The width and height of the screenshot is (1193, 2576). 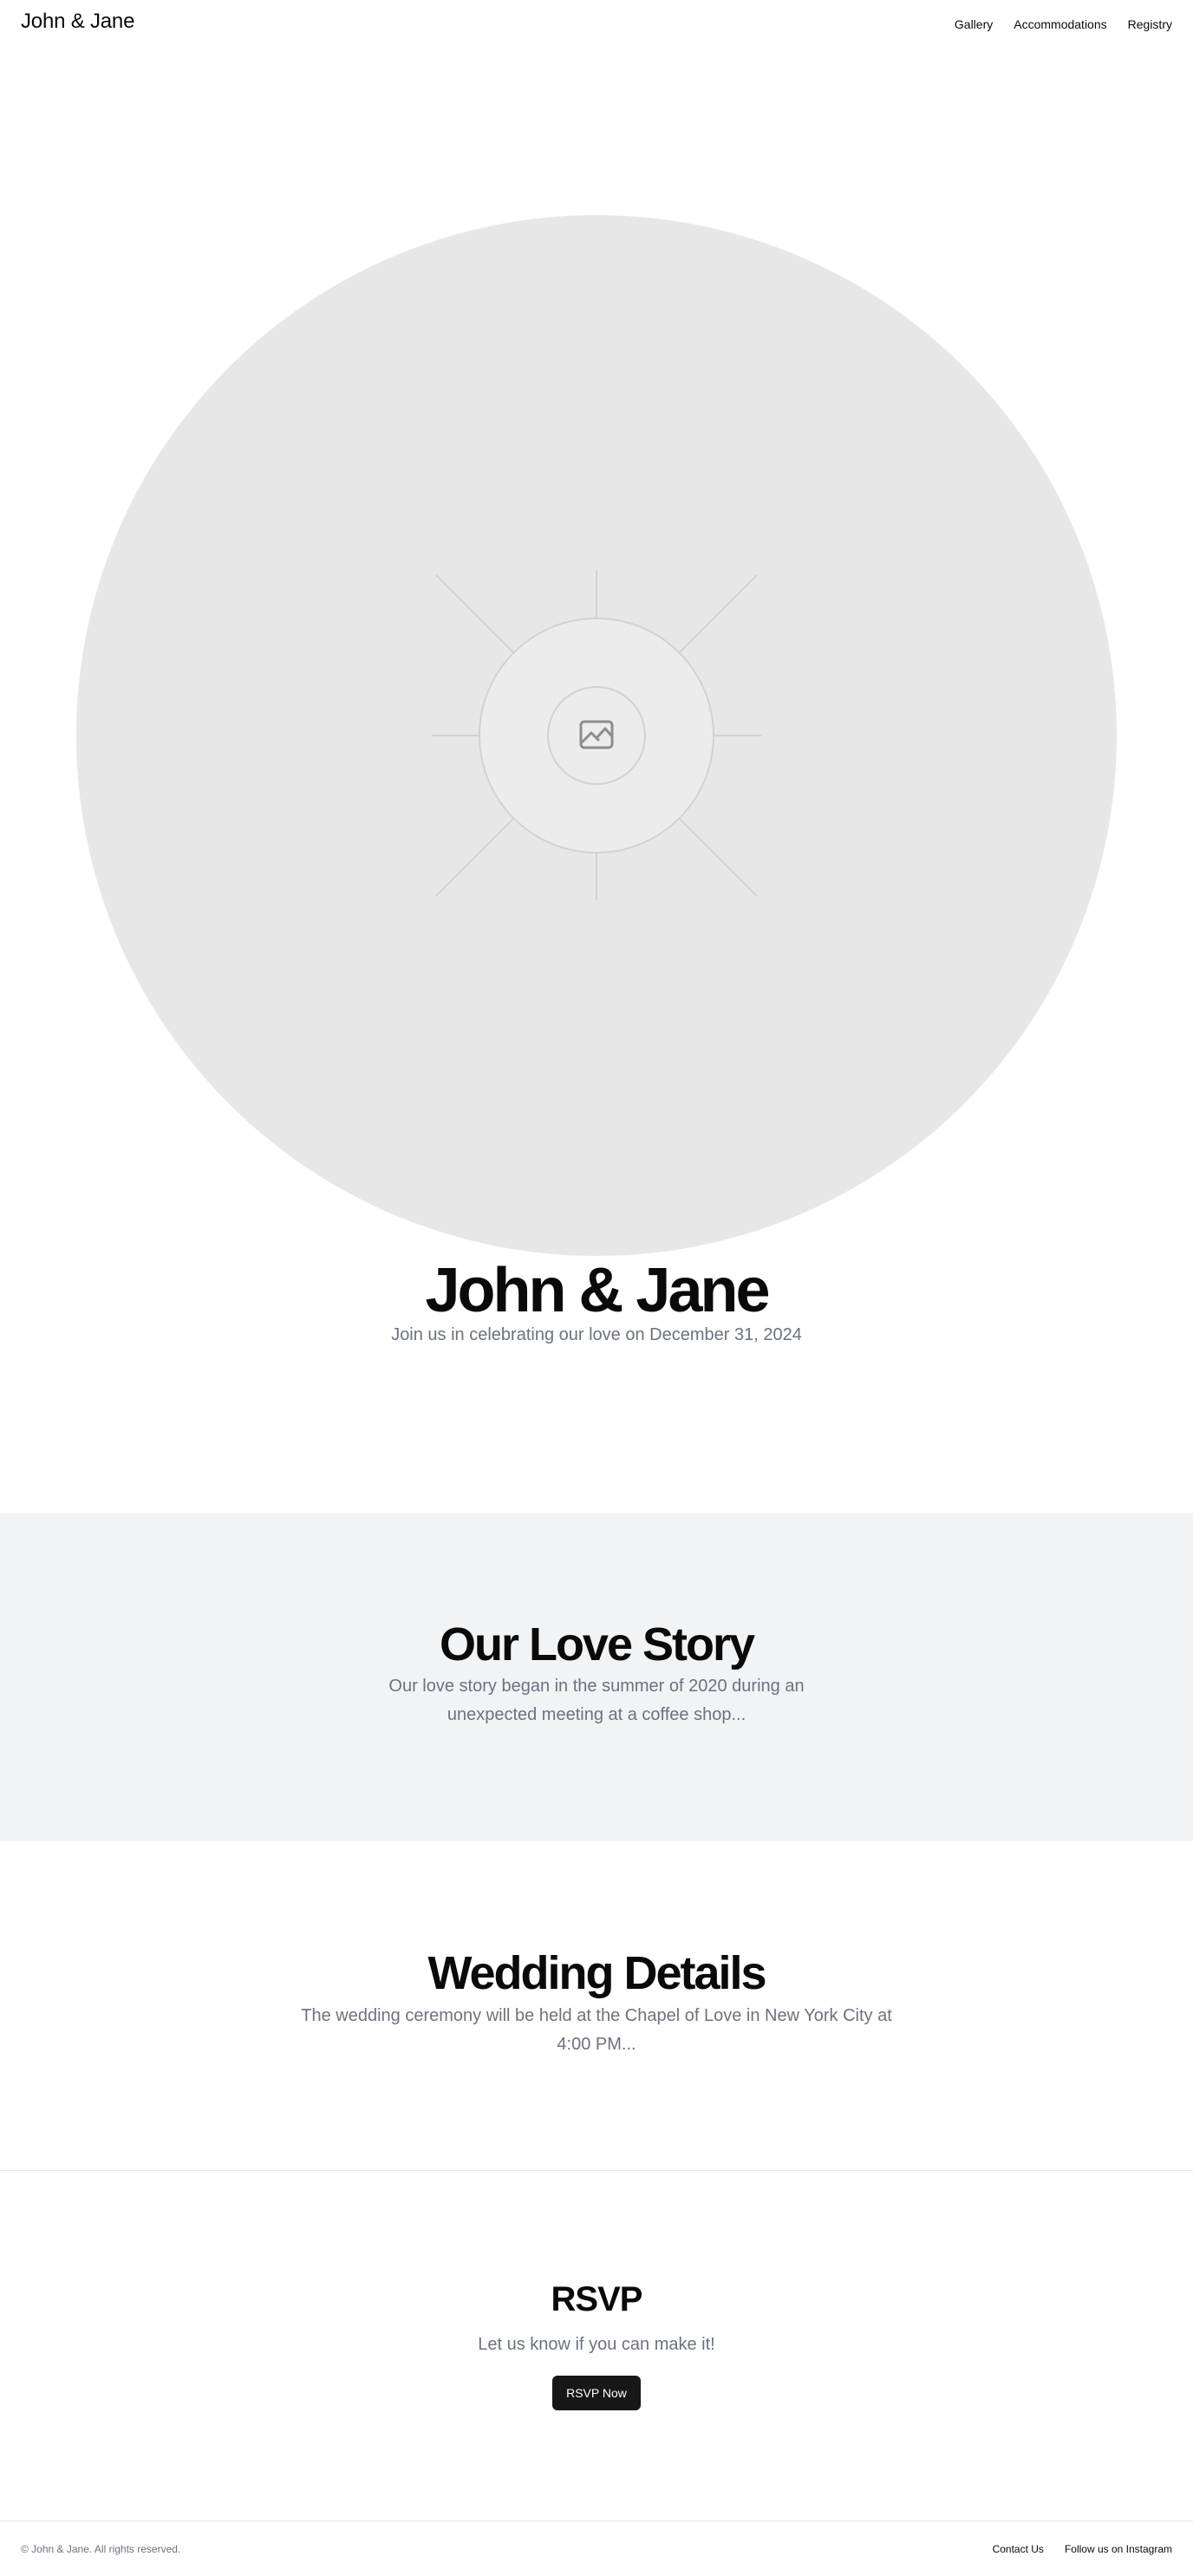 What do you see at coordinates (596, 2393) in the screenshot?
I see `rsvp-now-button: RSVP Now` at bounding box center [596, 2393].